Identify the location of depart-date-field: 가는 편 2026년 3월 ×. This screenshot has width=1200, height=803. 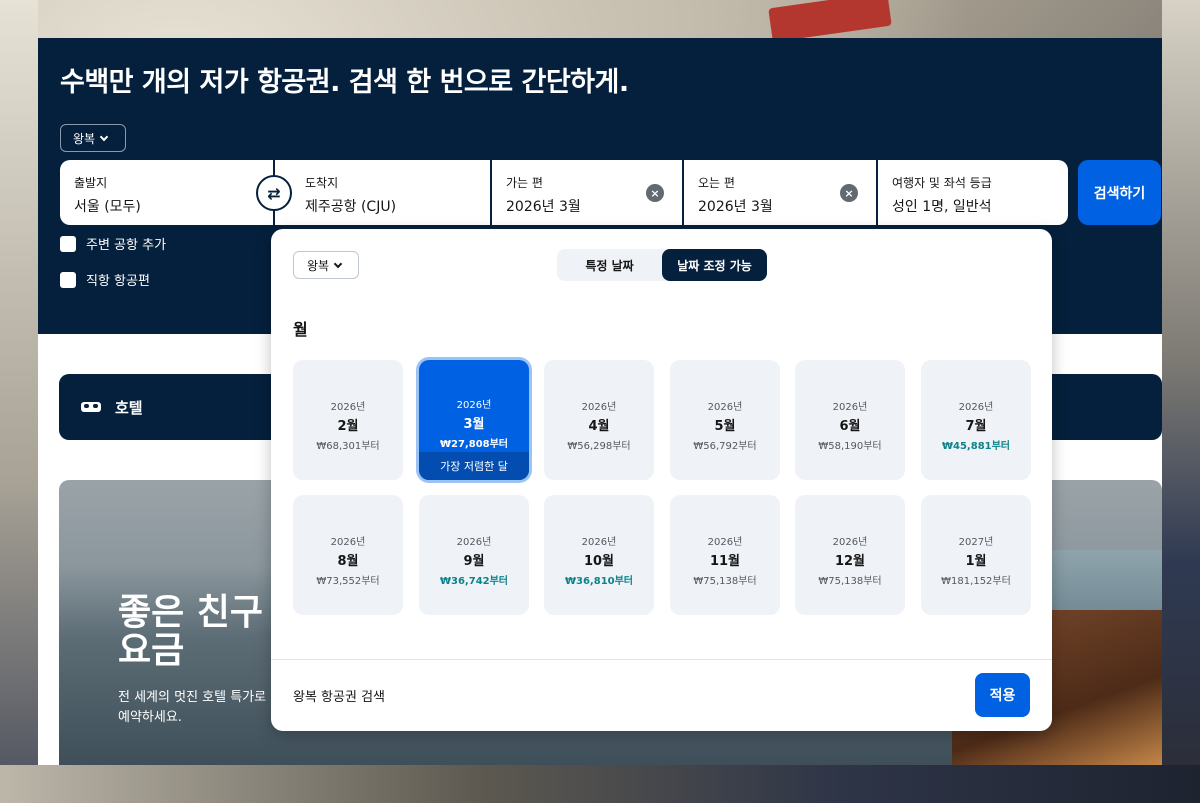
(587, 192).